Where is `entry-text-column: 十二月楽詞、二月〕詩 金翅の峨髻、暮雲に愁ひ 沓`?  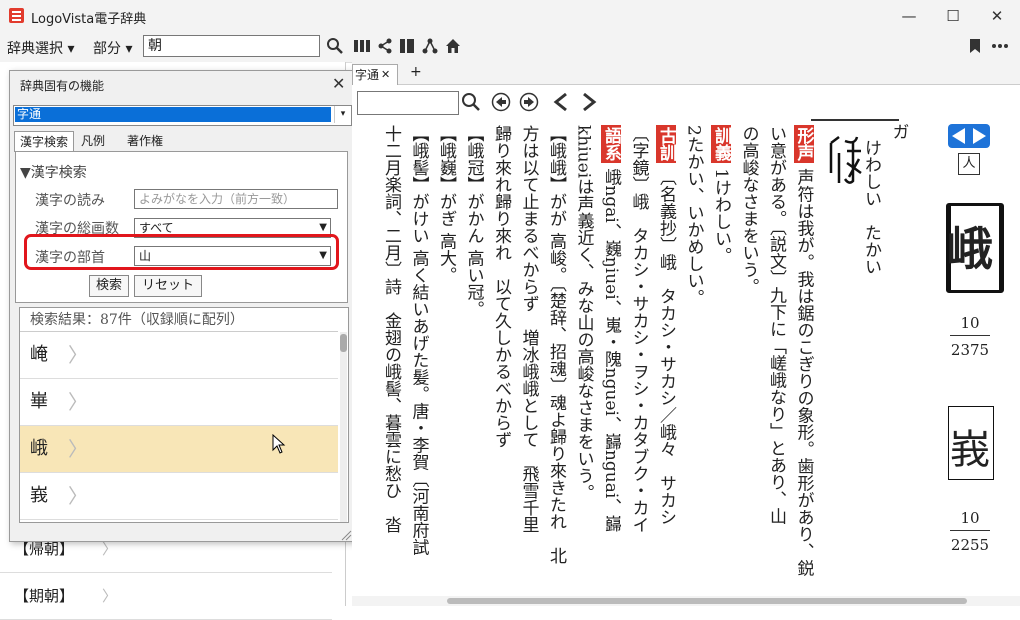
entry-text-column: 十二月楽詞、二月〕詩 金翅の峨髻、暮雲に愁ひ 沓 is located at coordinates (391, 329).